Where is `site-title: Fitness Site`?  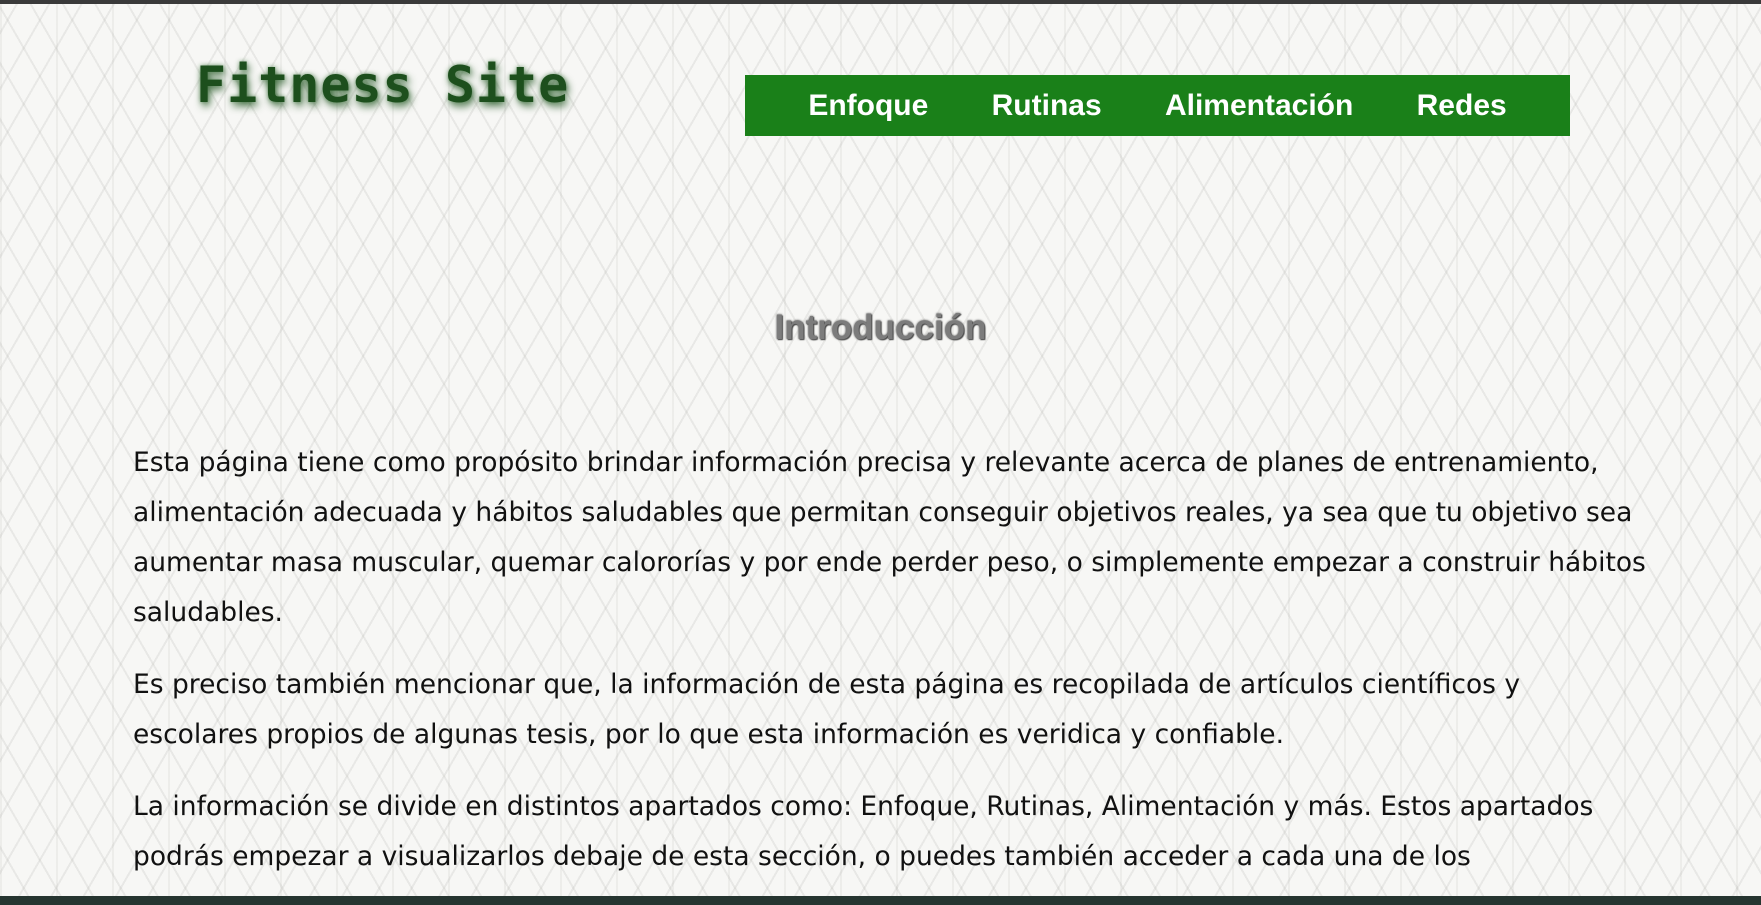
site-title: Fitness Site is located at coordinates (383, 85).